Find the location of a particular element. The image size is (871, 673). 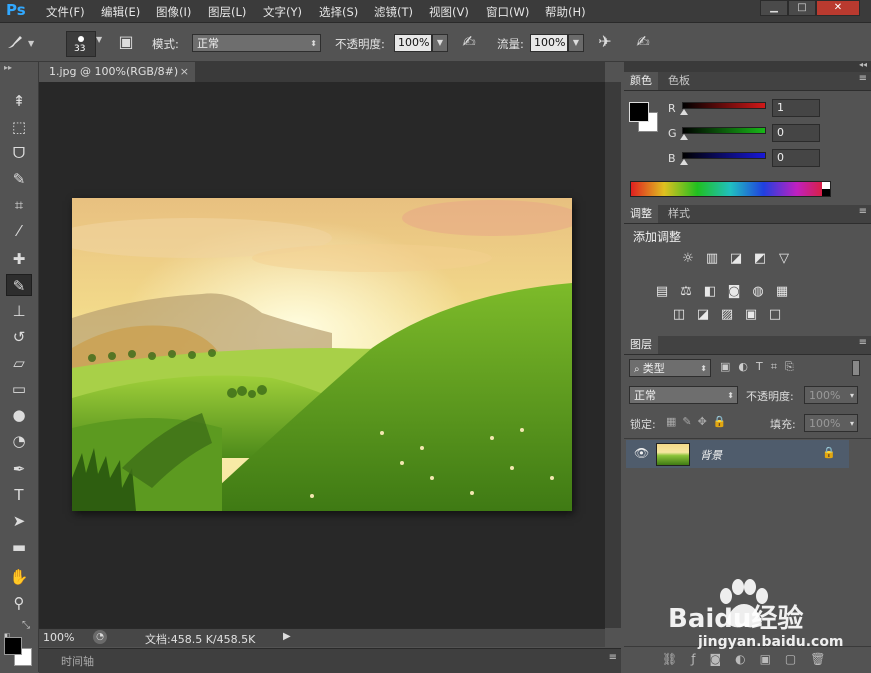

menu-edit: 编辑(E) is located at coordinates (120, 12).